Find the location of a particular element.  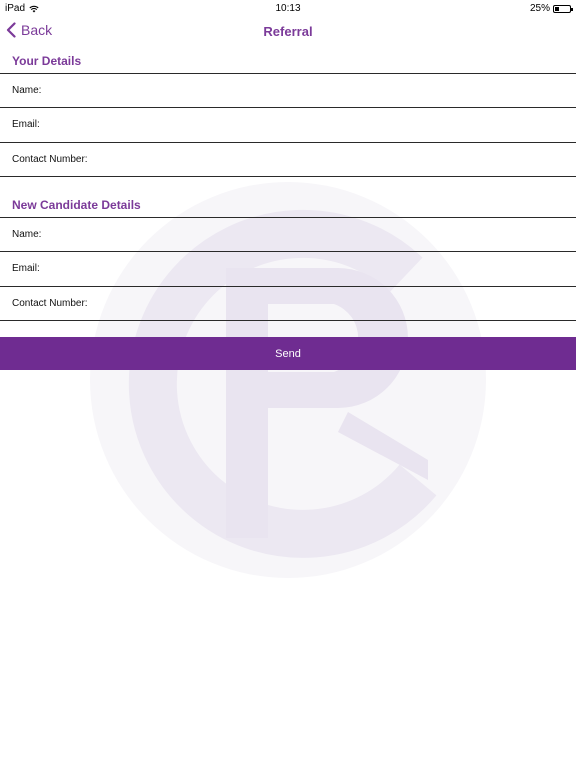

candidate-email-label: Email: is located at coordinates (26, 268).